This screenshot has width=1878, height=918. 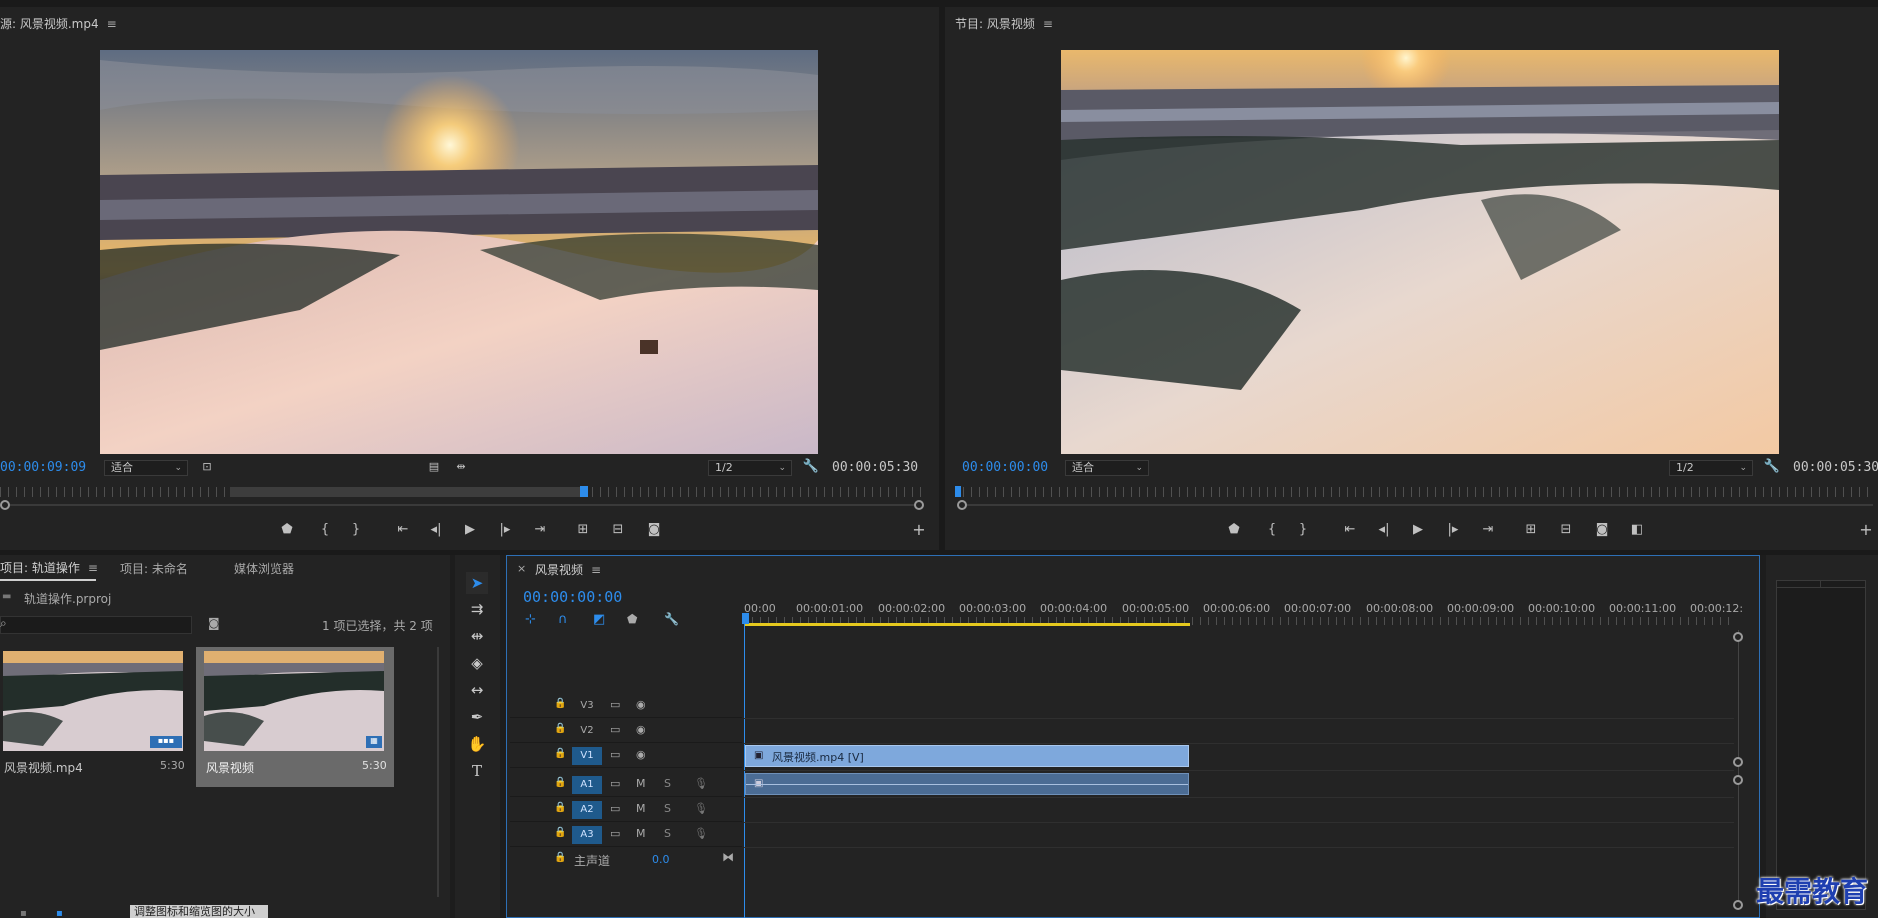 What do you see at coordinates (583, 531) in the screenshot?
I see `insert-button-icon: ⊞` at bounding box center [583, 531].